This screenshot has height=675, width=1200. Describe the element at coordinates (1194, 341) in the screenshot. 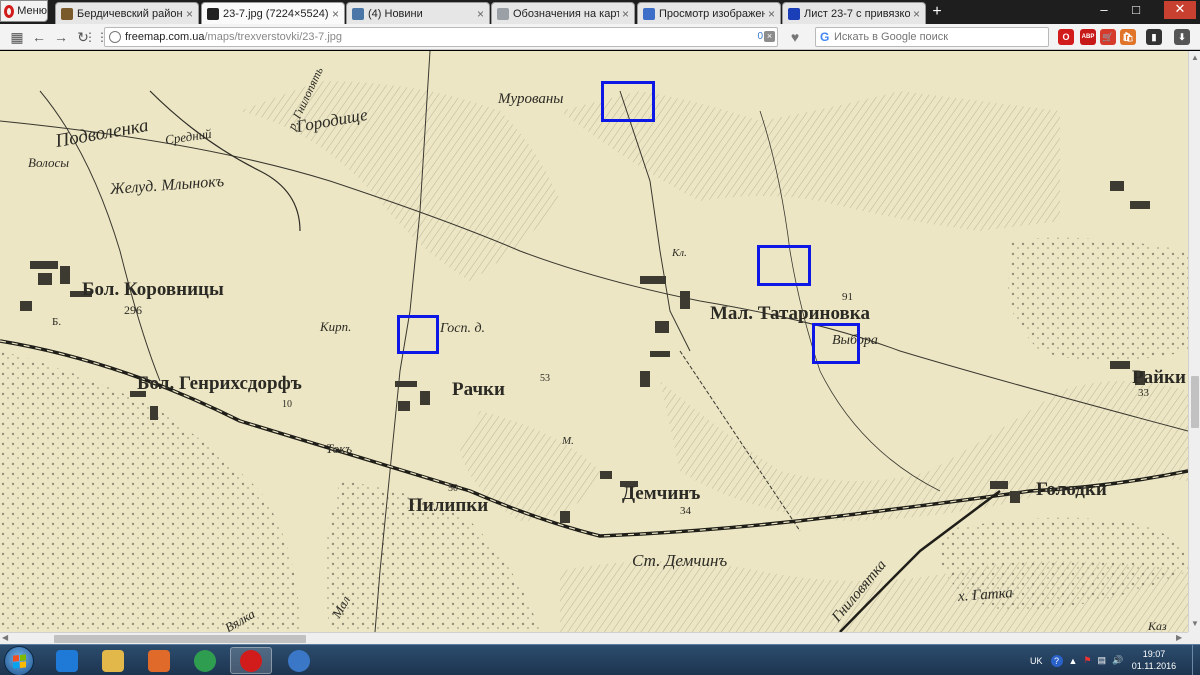

I see `vertical-scrollbar: ▲ ▼` at that location.